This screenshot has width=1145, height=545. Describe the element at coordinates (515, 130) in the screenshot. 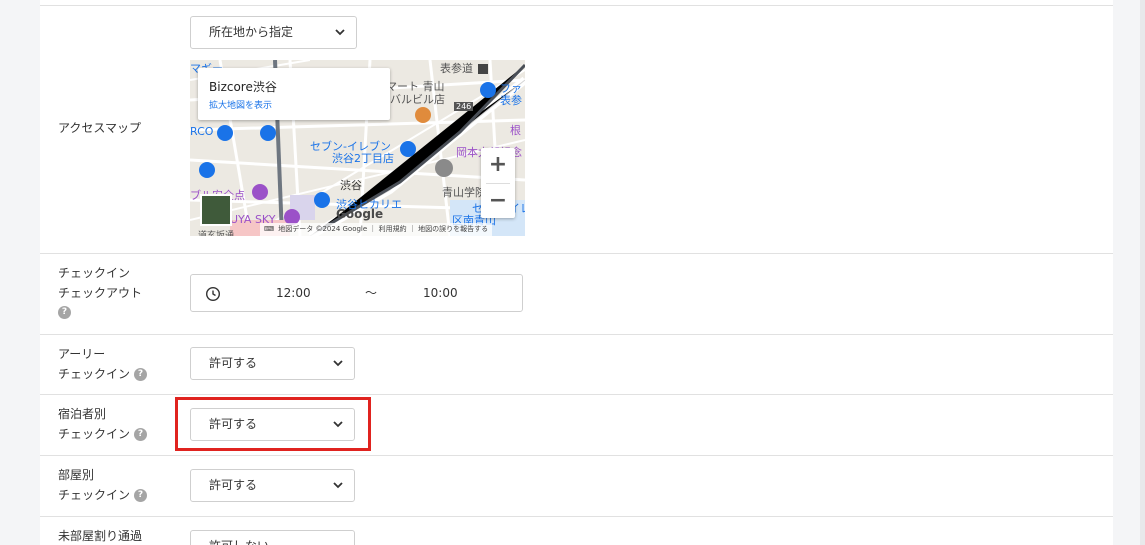

I see `map-label-ne: 根` at that location.